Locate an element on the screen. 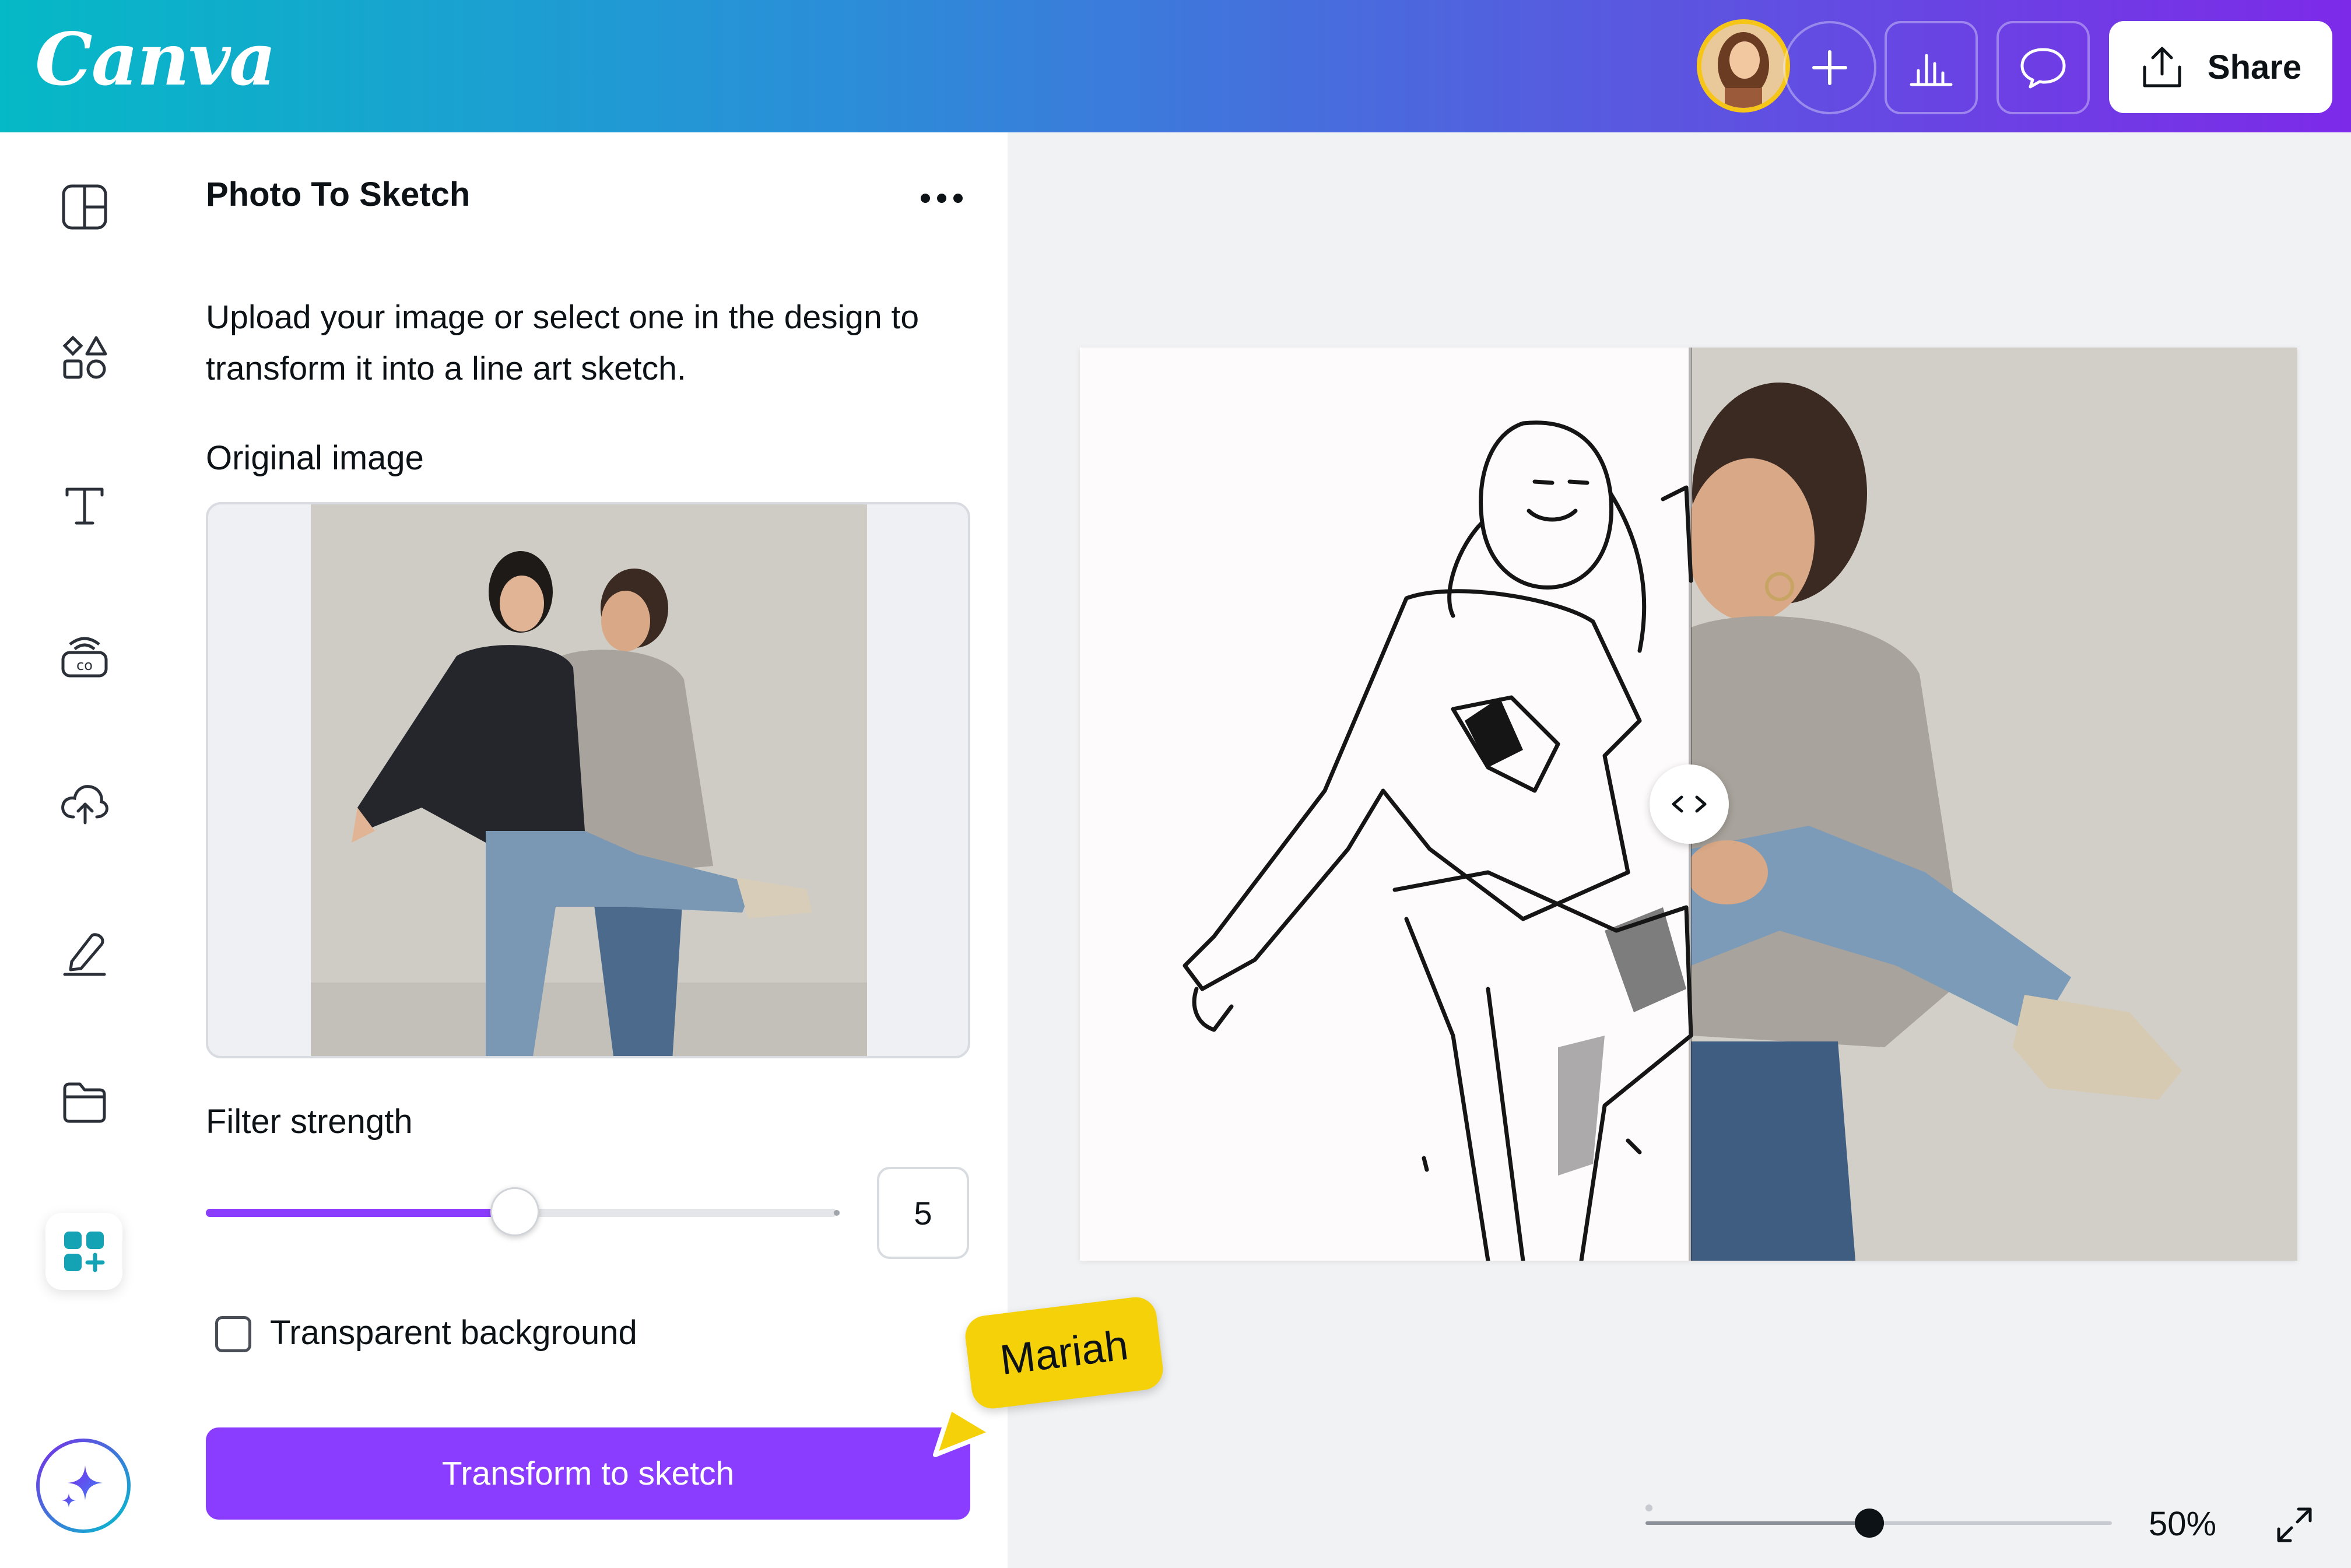  design-nav is located at coordinates (84, 207).